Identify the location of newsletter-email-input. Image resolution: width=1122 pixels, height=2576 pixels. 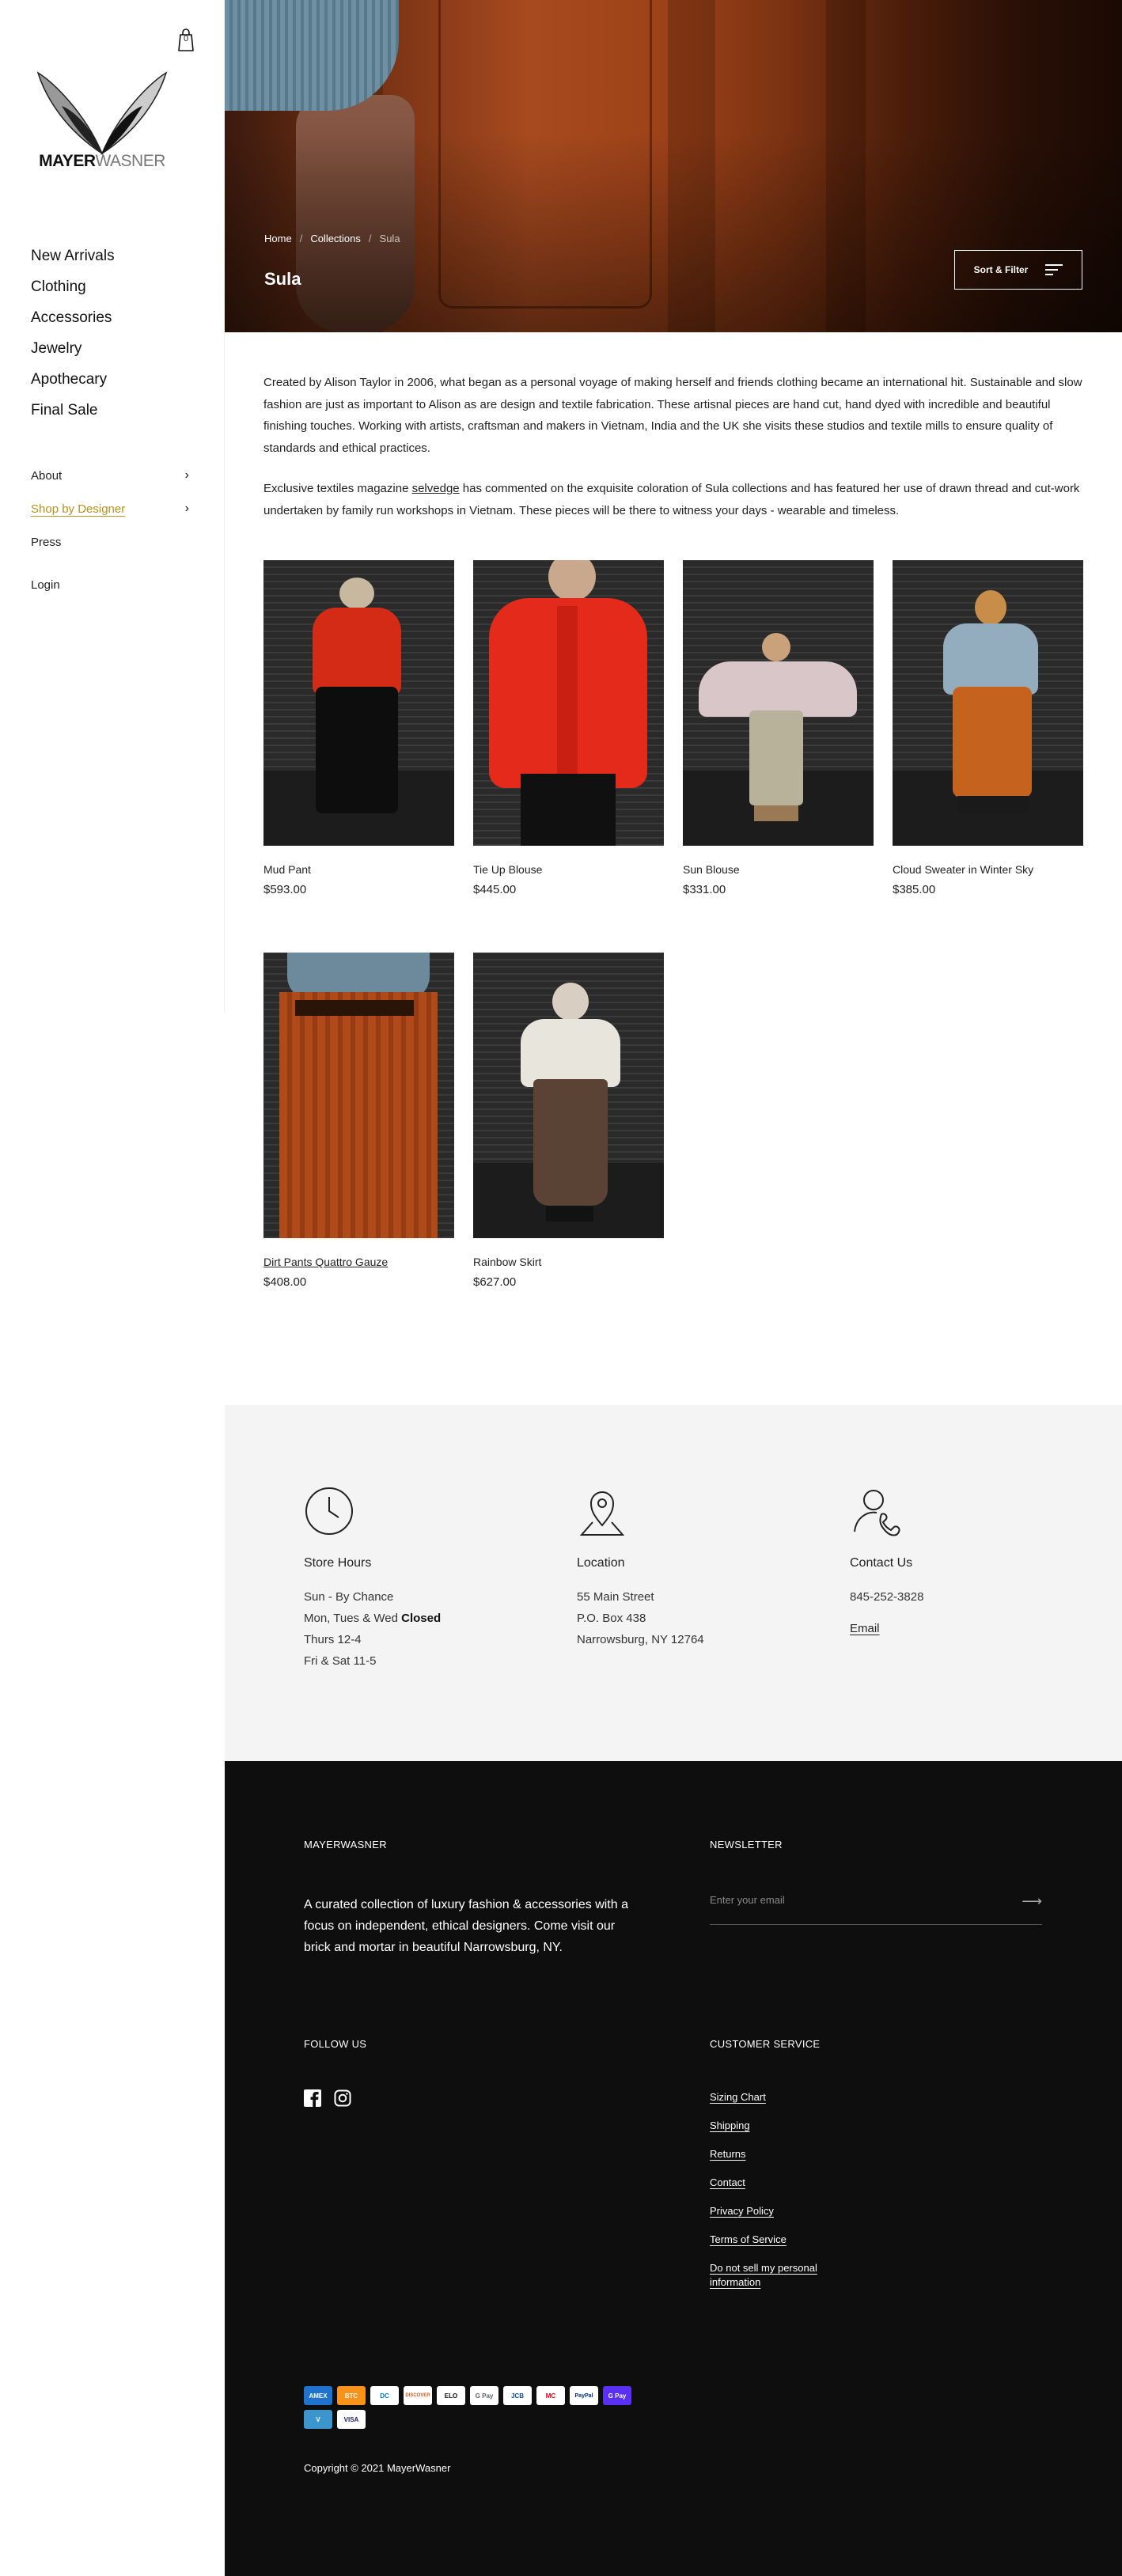
(860, 1900).